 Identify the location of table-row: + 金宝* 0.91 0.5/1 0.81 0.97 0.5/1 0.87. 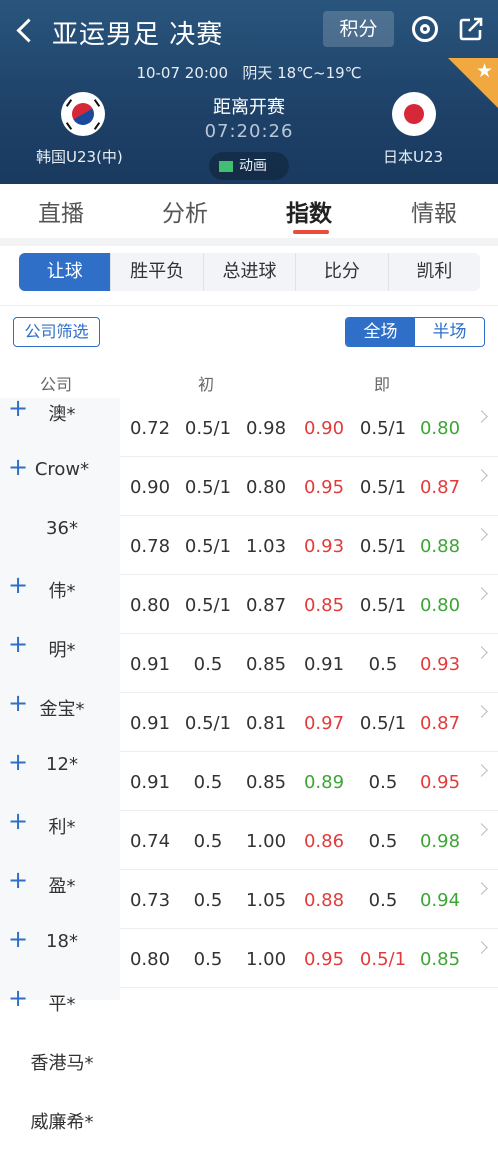
(249, 720).